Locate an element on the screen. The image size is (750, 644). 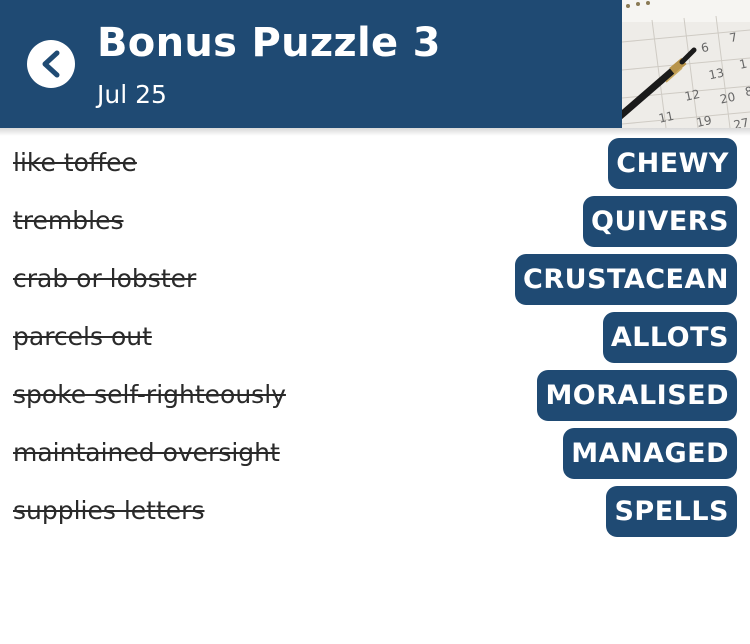
answer-badge: QUIVERS is located at coordinates (660, 221).